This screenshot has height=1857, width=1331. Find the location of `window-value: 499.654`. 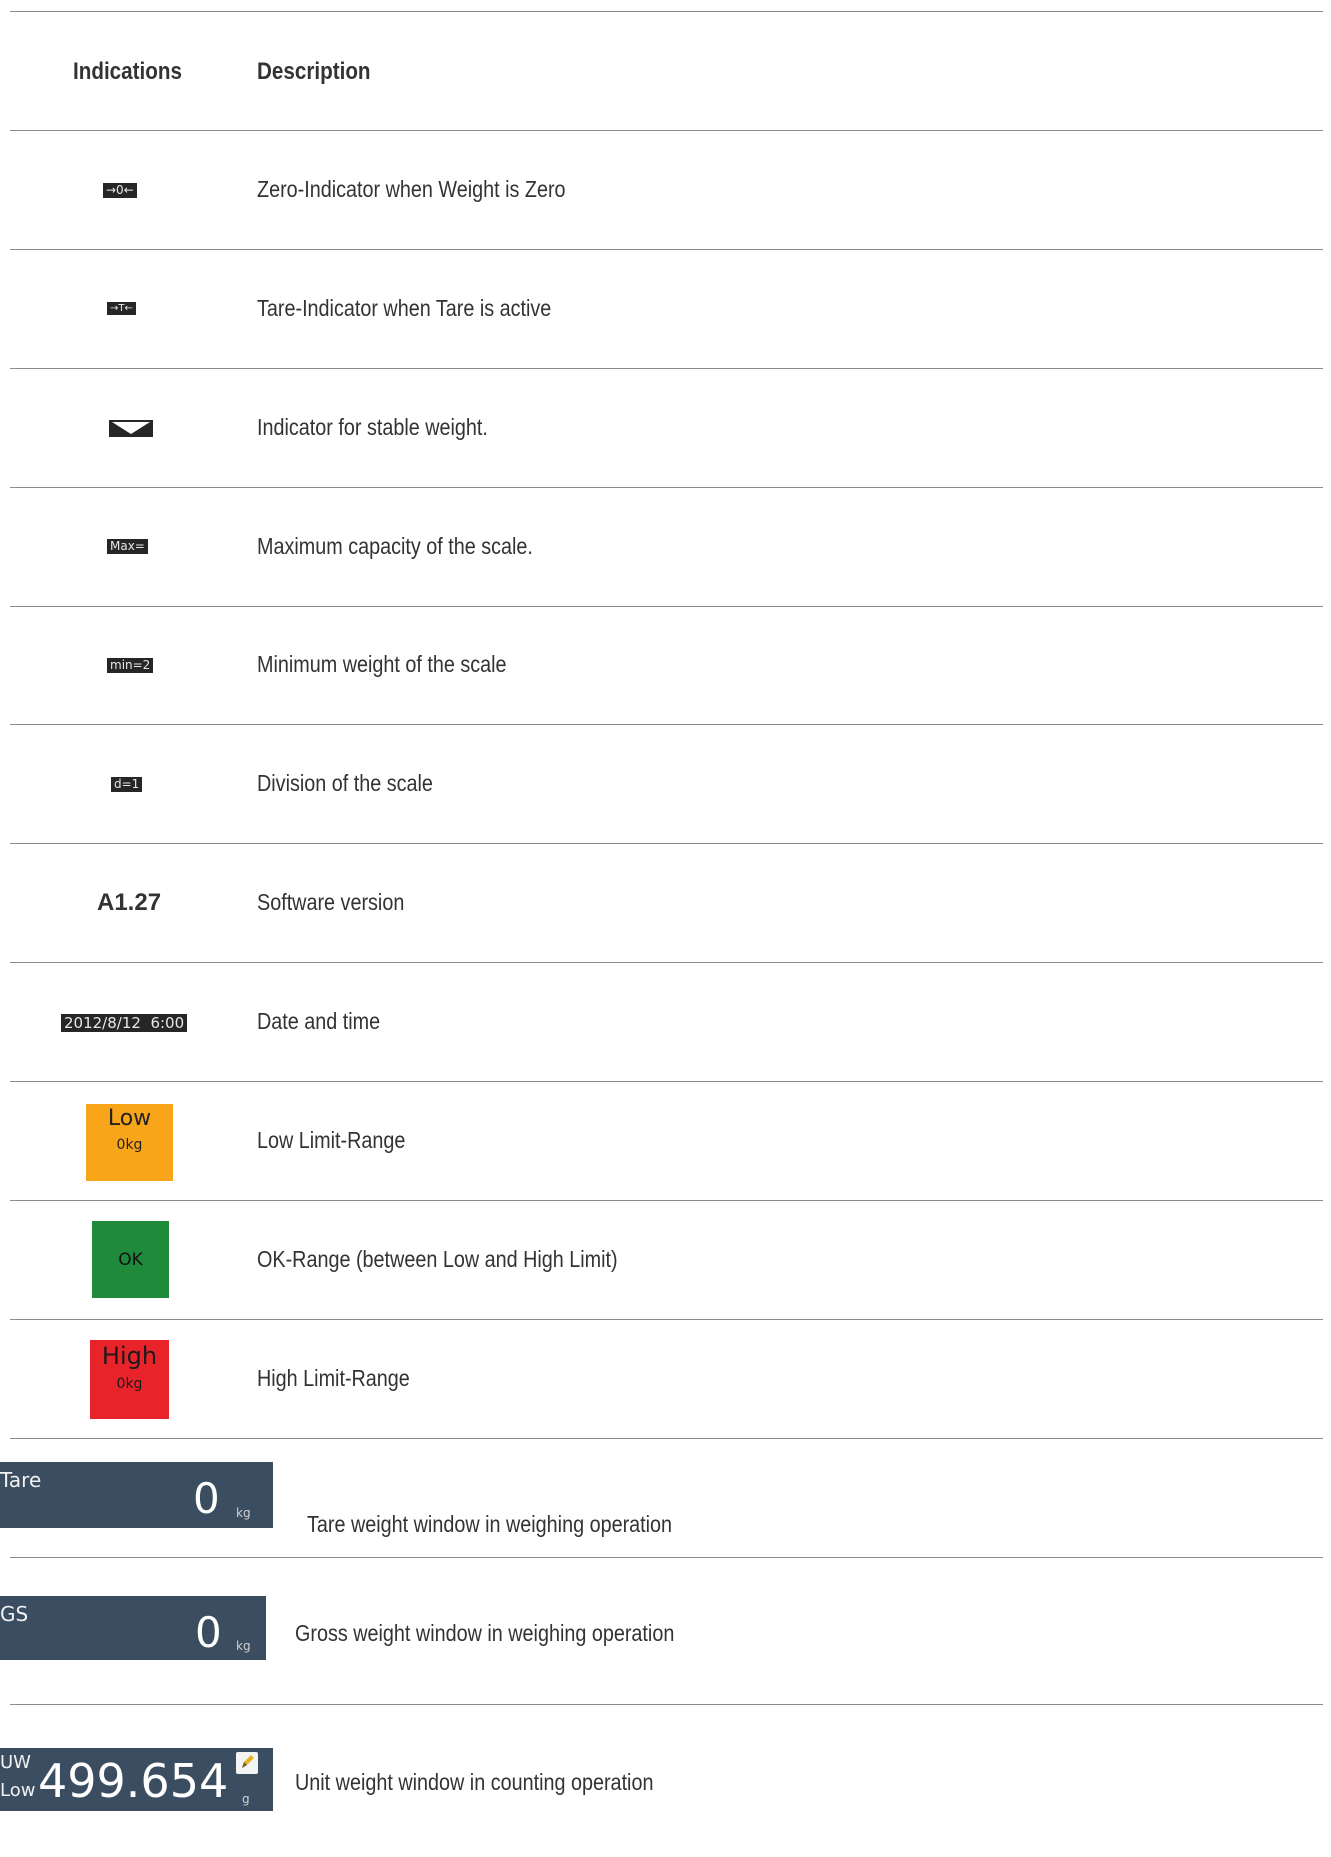

window-value: 499.654 is located at coordinates (133, 1781).